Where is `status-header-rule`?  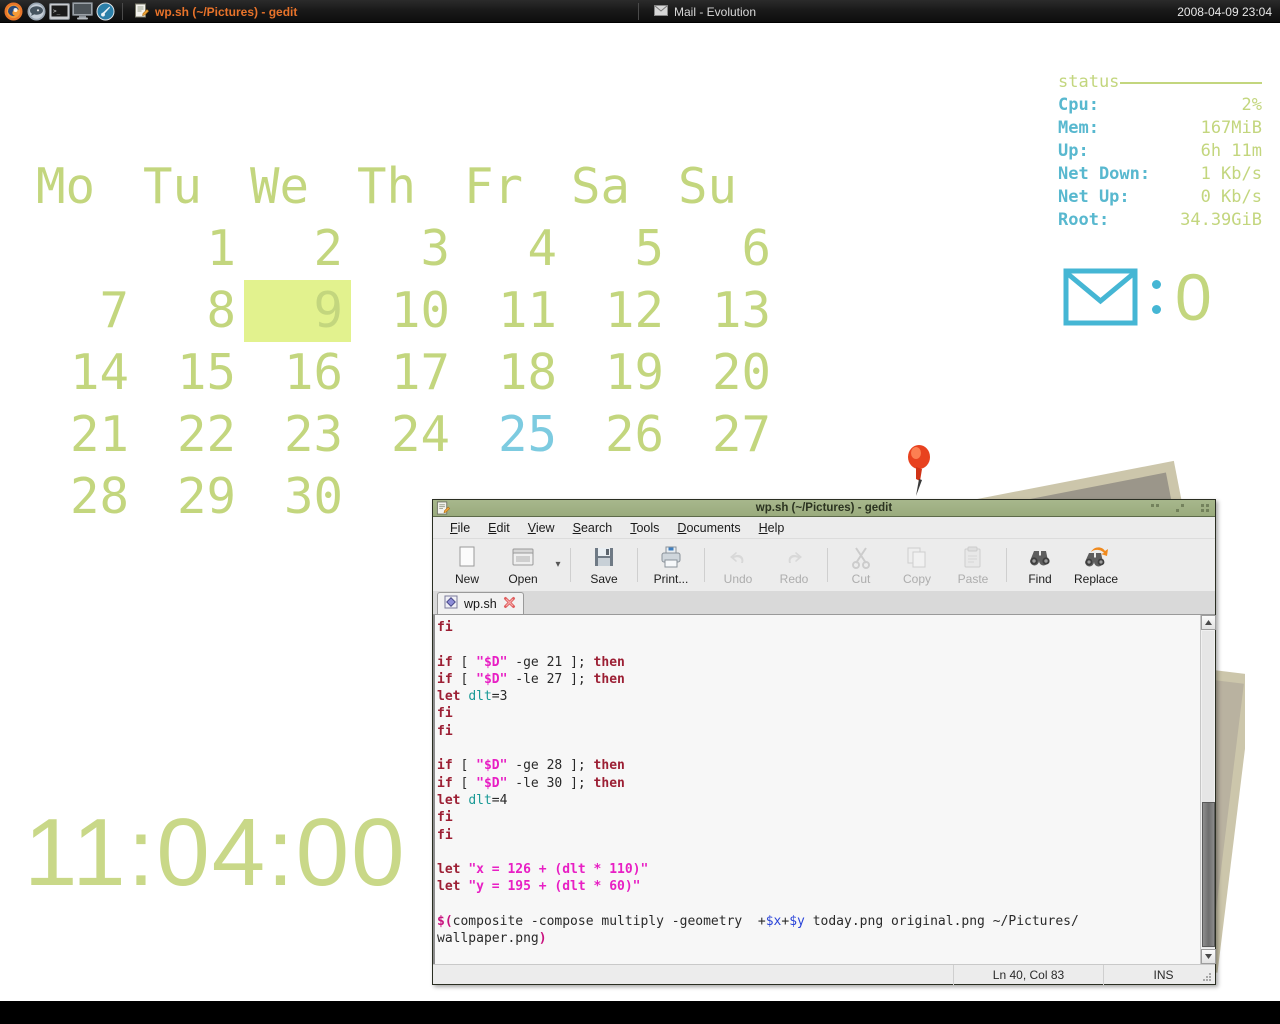
status-header-rule is located at coordinates (1191, 83).